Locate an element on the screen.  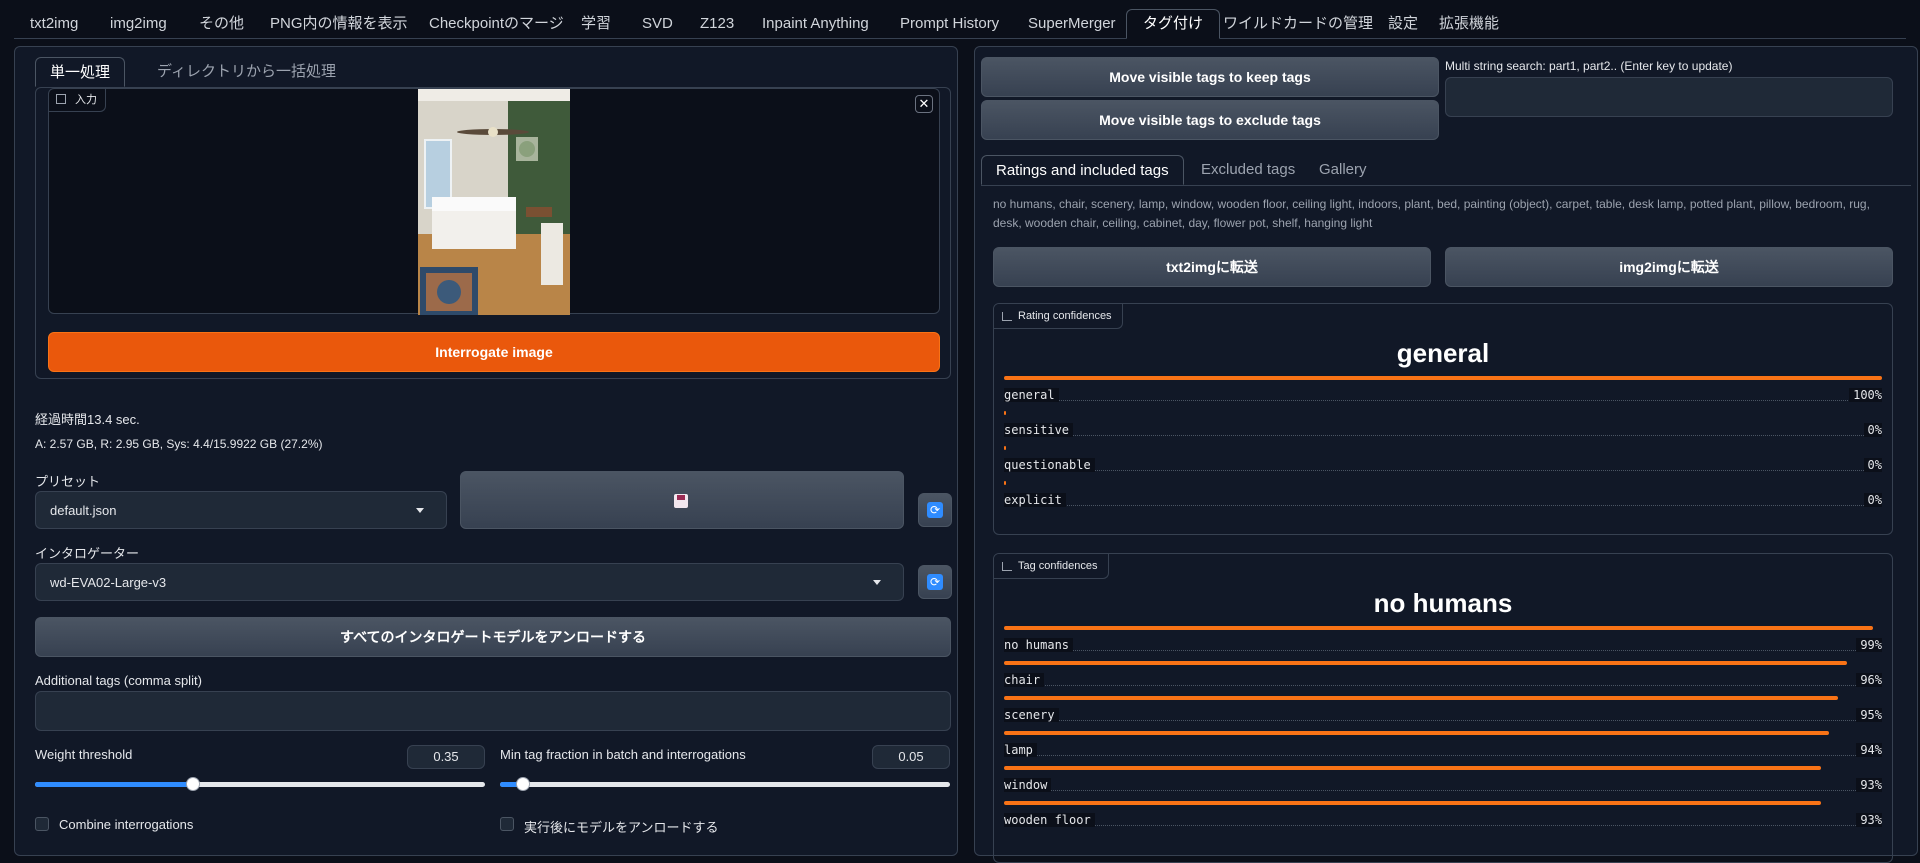
preset-dropdown: default.json is located at coordinates (241, 510).